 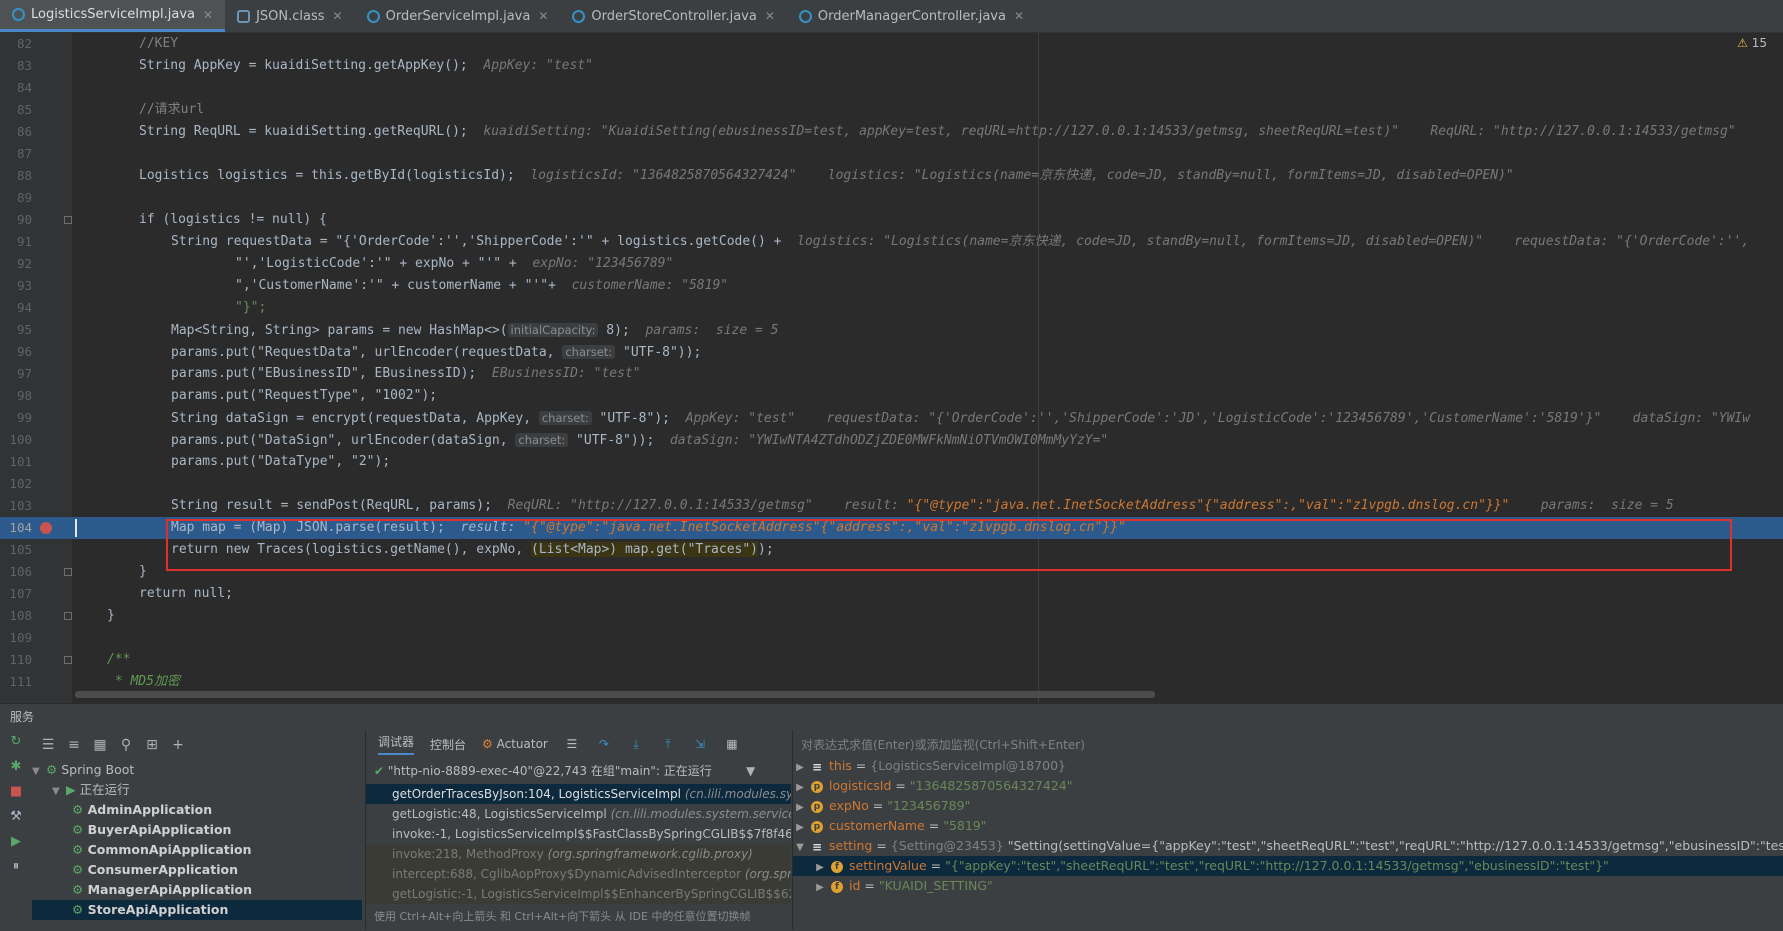 I want to click on parameter-icon: p, so click(x=817, y=826).